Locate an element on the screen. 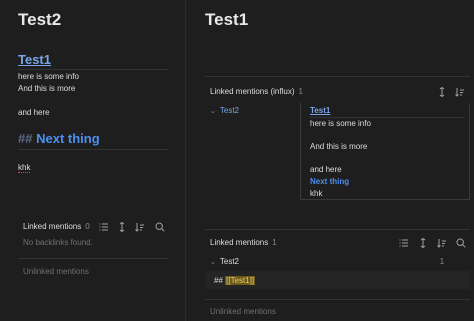 Image resolution: width=474 pixels, height=321 pixels. linked-mentions-header: Linked mentions 1 is located at coordinates (243, 242).